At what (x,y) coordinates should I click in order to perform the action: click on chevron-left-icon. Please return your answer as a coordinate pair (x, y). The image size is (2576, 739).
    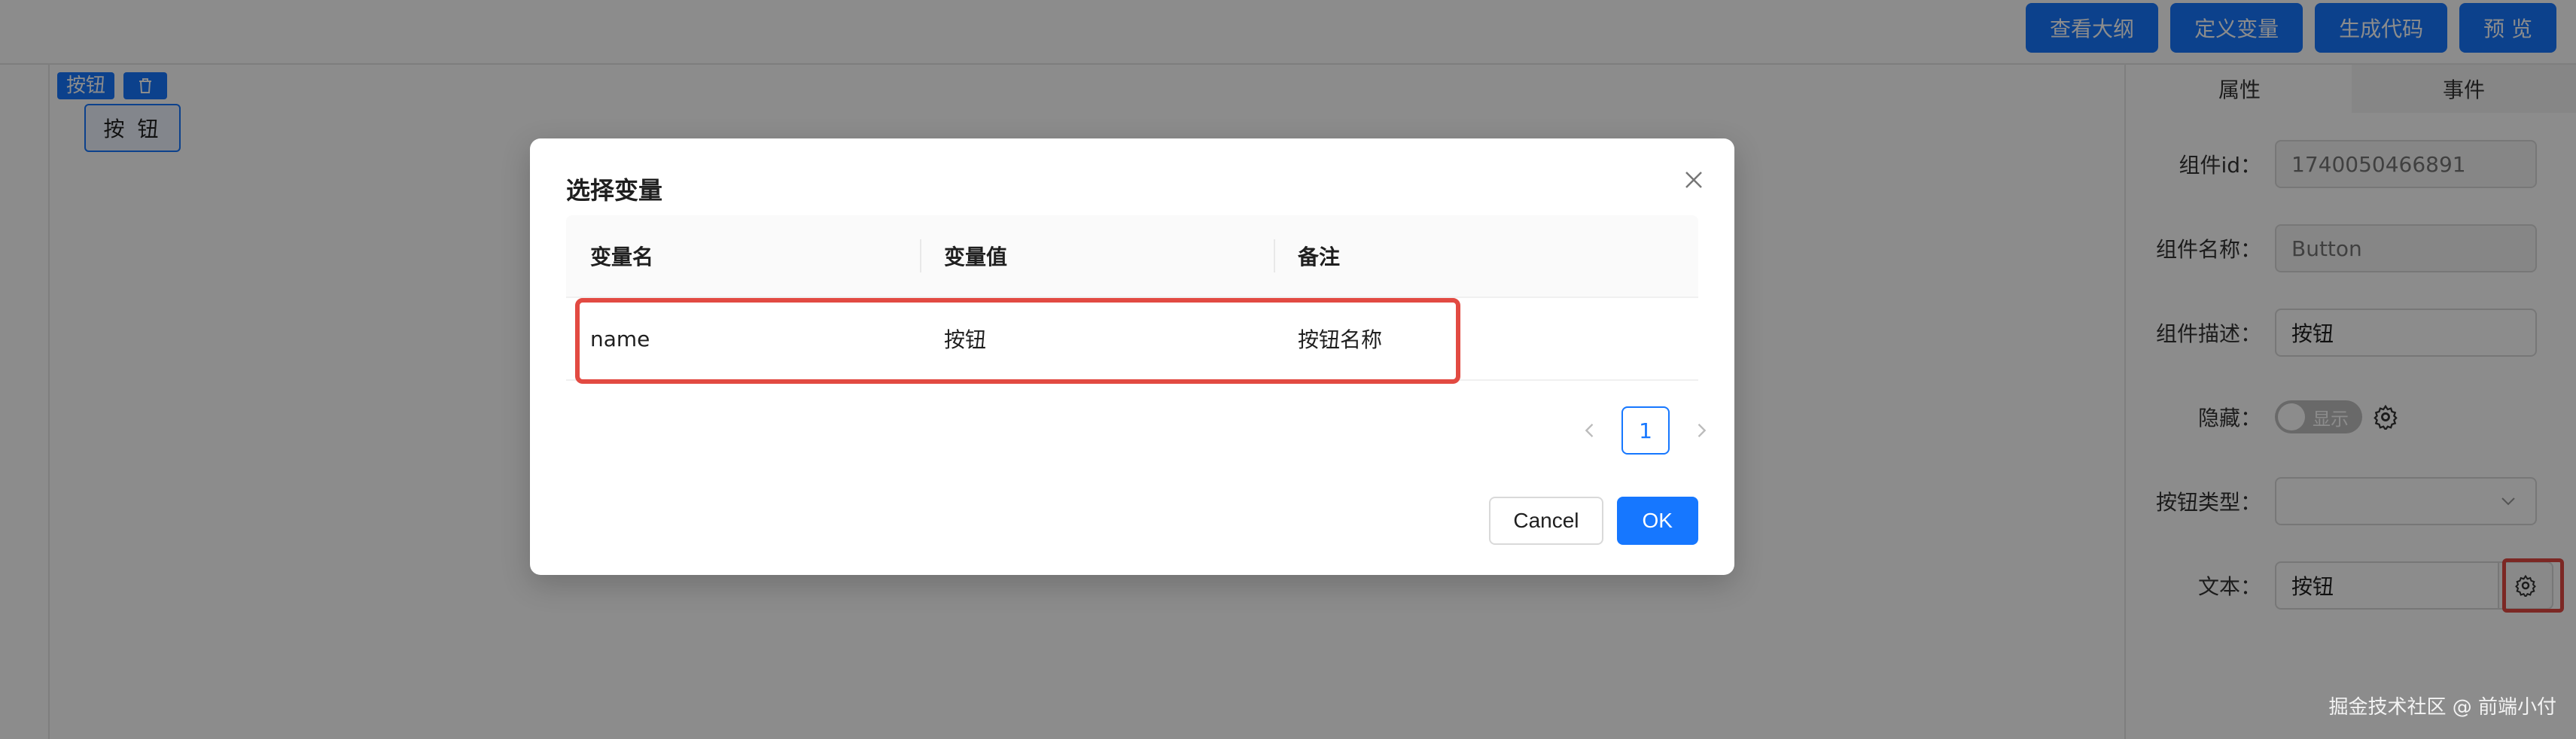
    Looking at the image, I should click on (1590, 431).